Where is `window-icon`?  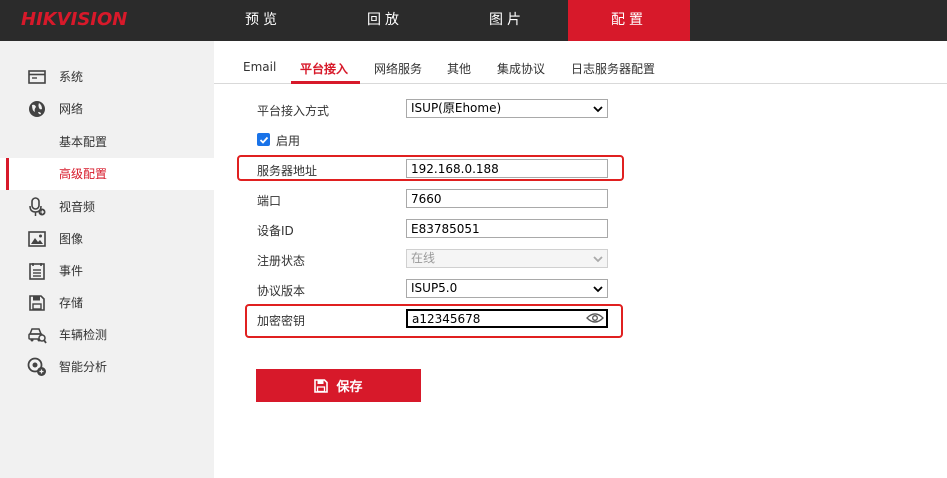 window-icon is located at coordinates (37, 77).